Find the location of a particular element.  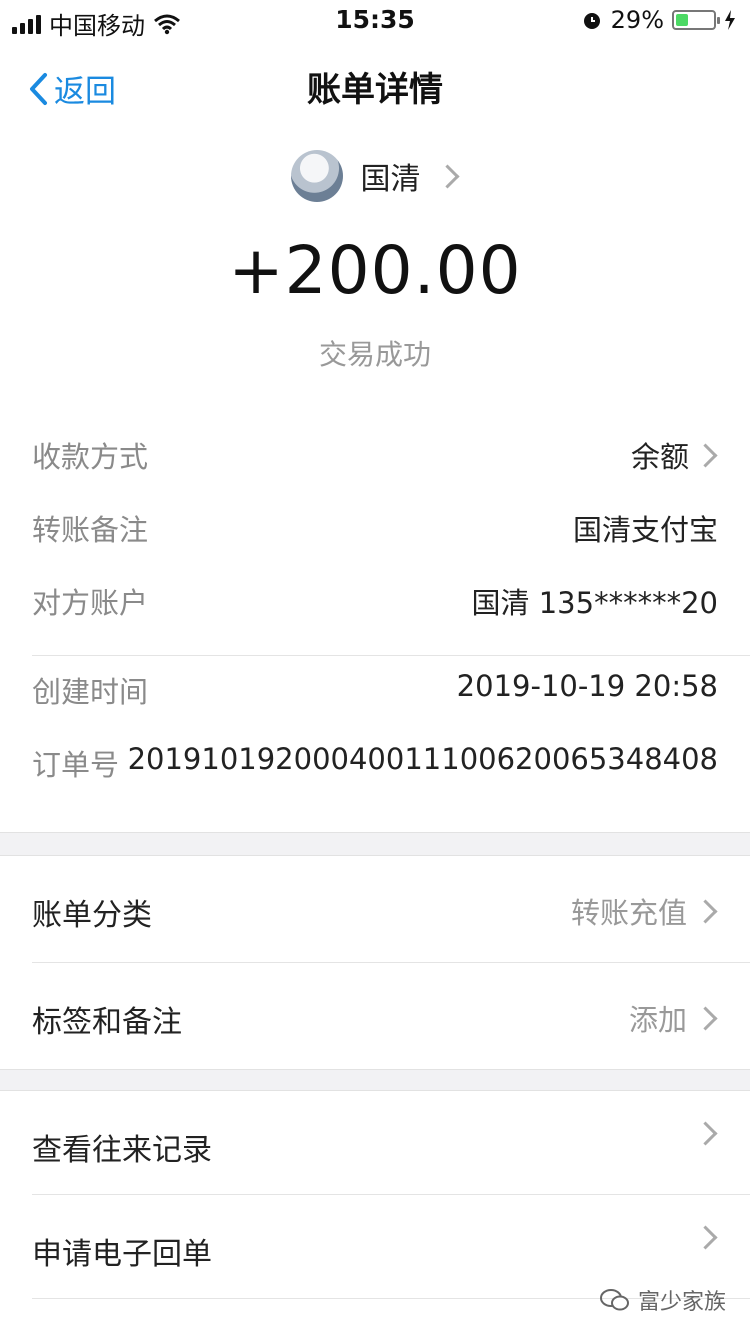

watermark-text: 富少家族 is located at coordinates (681, 1302).